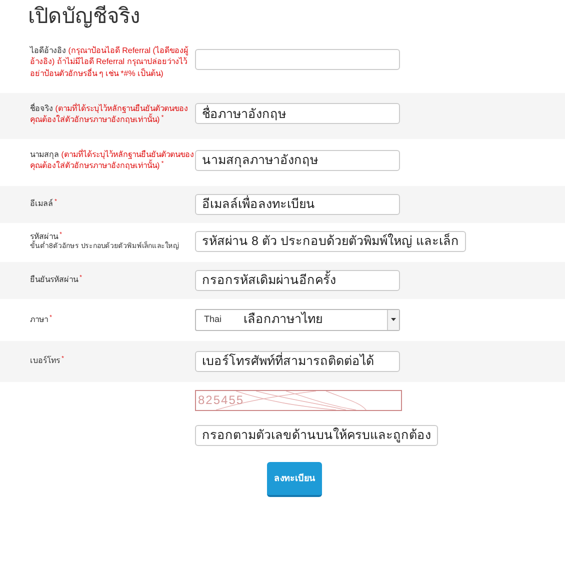  I want to click on field-label: ภาษา $^{*}$, so click(42, 320).